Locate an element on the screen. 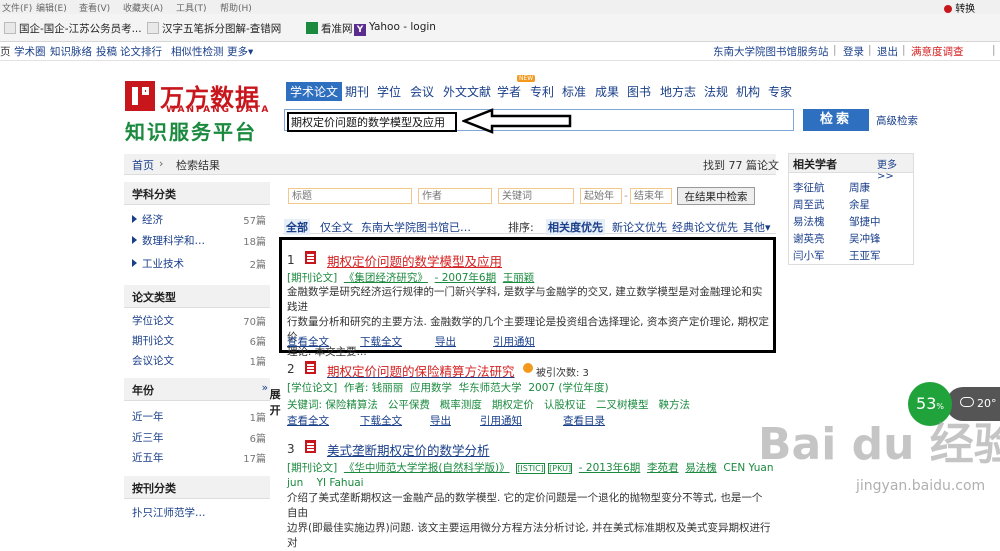 This screenshot has height=551, width=1000. nav-library: 东南大学院图书馆服务站 is located at coordinates (771, 51).